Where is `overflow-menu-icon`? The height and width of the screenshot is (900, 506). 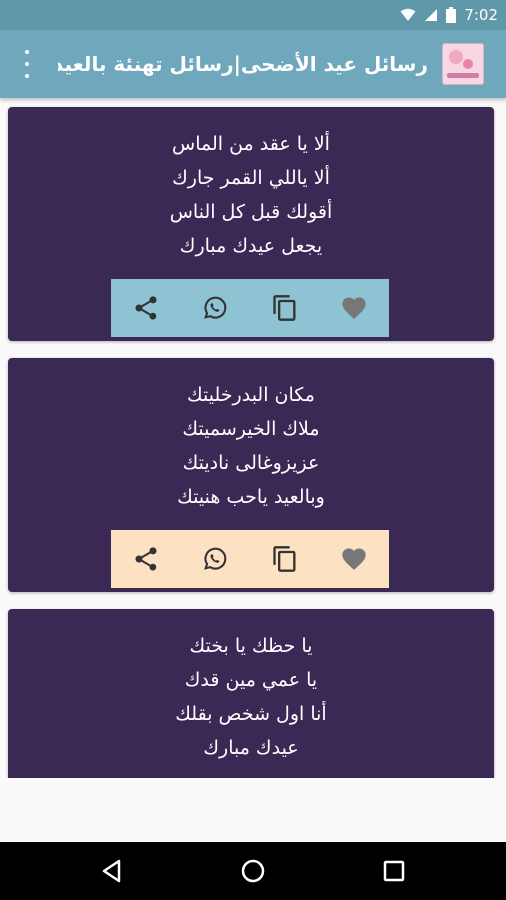 overflow-menu-icon is located at coordinates (27, 64).